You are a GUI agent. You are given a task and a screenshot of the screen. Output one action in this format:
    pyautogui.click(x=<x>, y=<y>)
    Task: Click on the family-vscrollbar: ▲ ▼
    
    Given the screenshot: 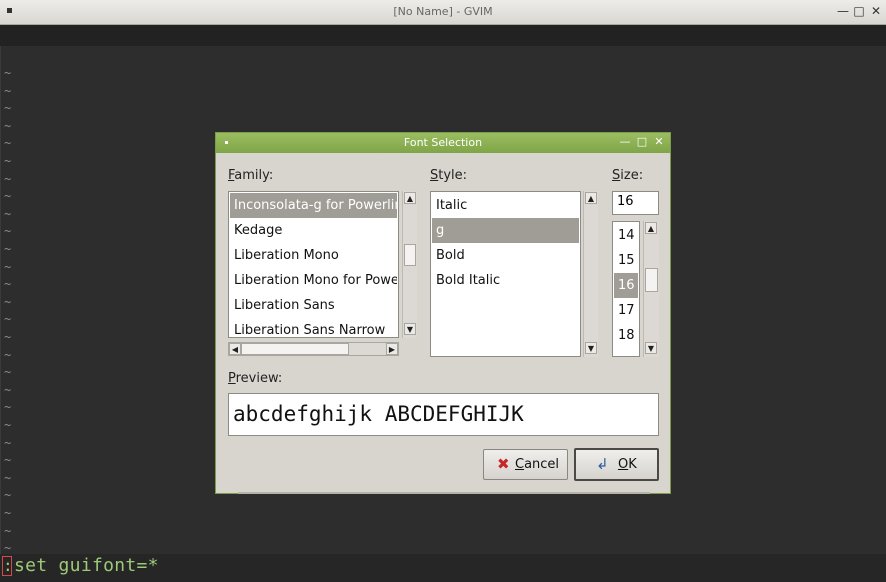 What is the action you would take?
    pyautogui.click(x=409, y=264)
    